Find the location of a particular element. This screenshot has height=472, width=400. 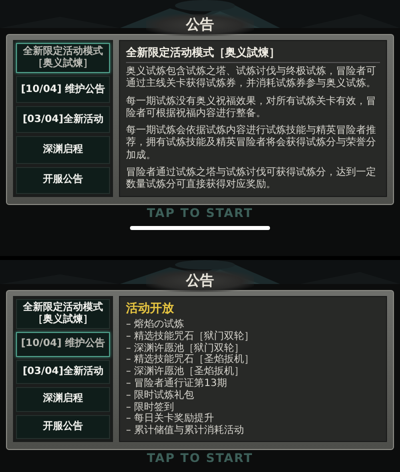

paragraph: 冒险者通过试炼之塔与试炼讨伐可获得试炼分，达到一定数量试炼分可直接获得对应奖励。 is located at coordinates (251, 179).